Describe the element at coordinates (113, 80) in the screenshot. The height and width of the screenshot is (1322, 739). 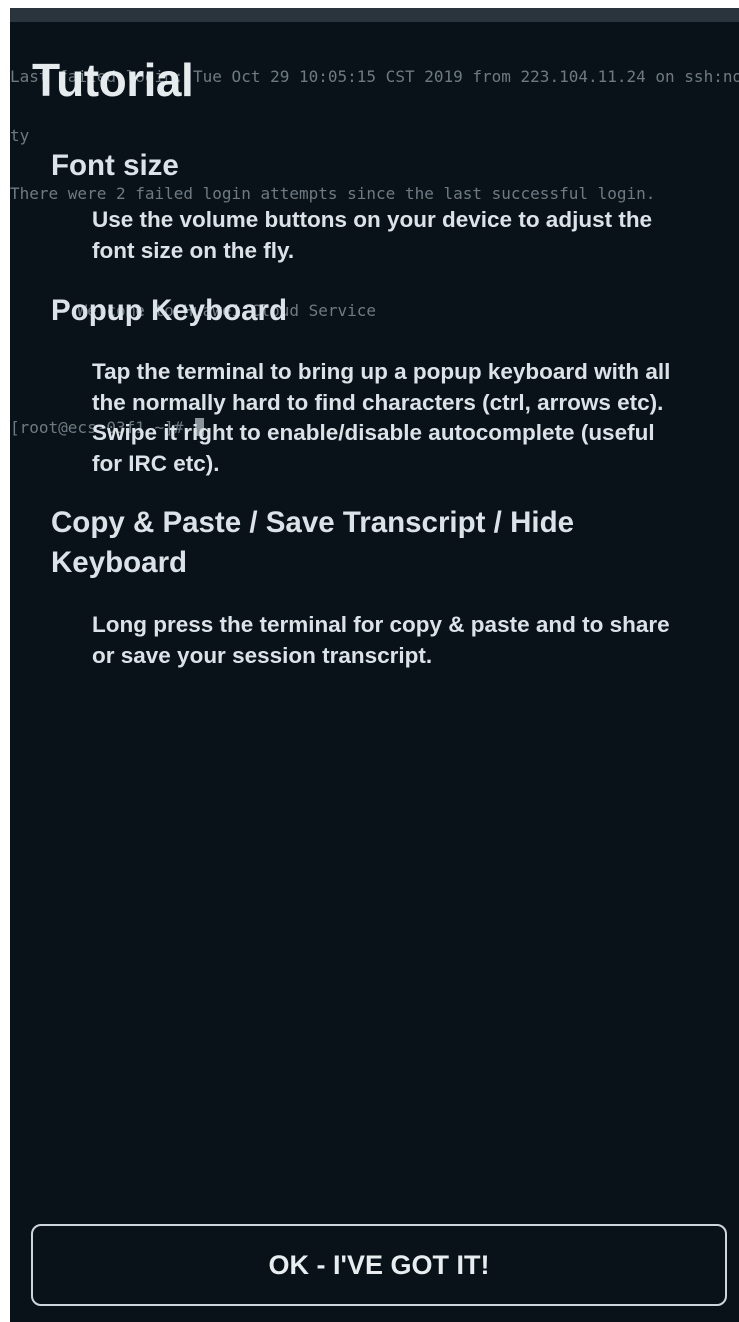
I see `tutorial-title: Tutorial` at that location.